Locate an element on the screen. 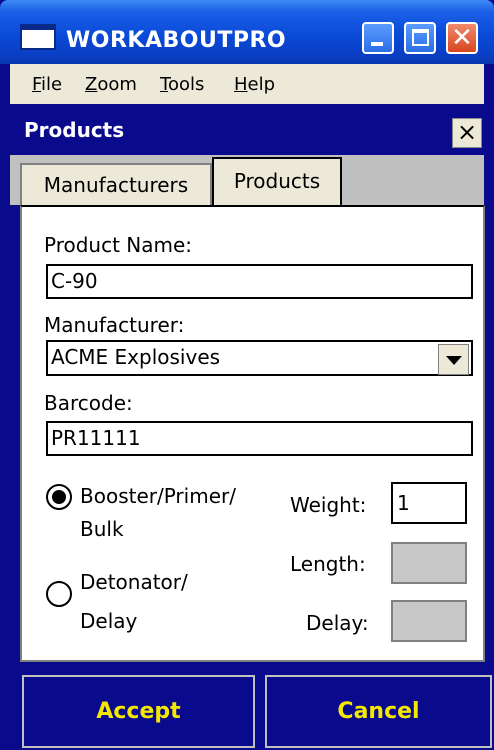 The image size is (494, 750). manufacturer-label: Manufacturer: is located at coordinates (114, 325).